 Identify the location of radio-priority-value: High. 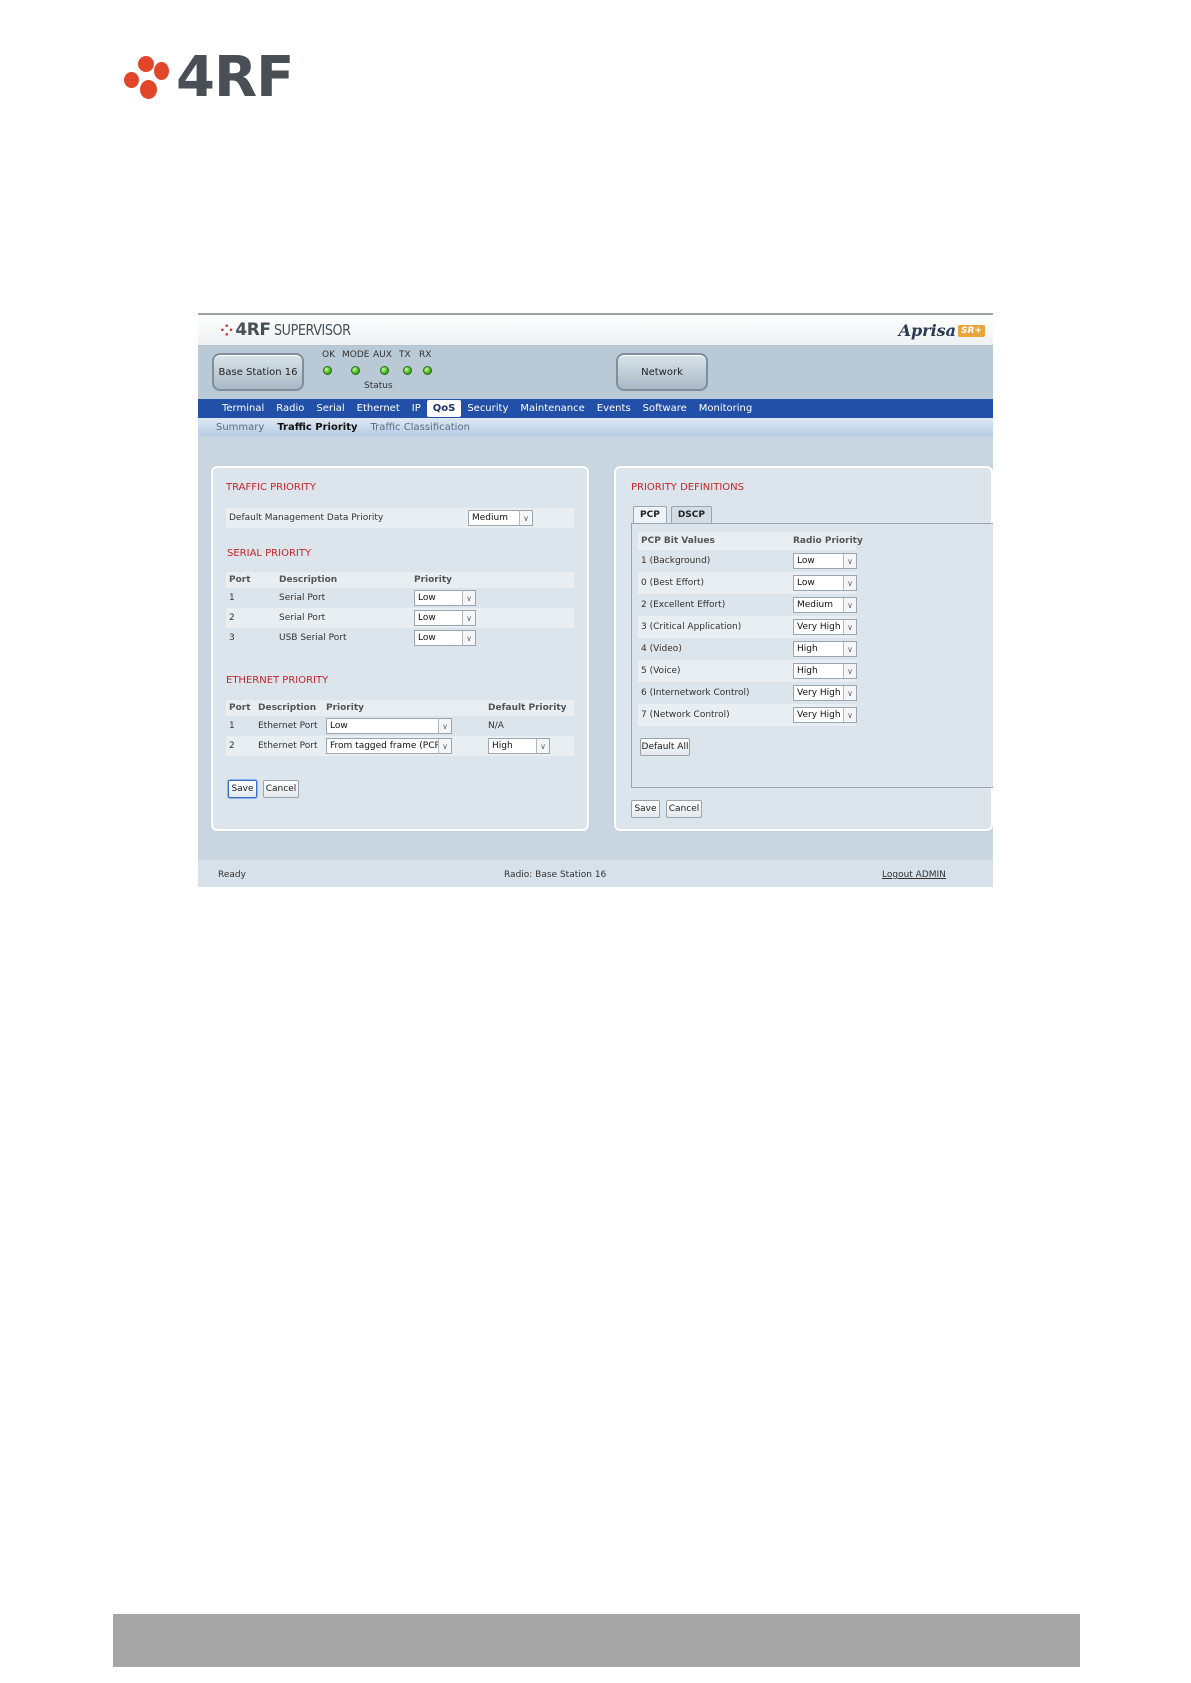
(807, 649).